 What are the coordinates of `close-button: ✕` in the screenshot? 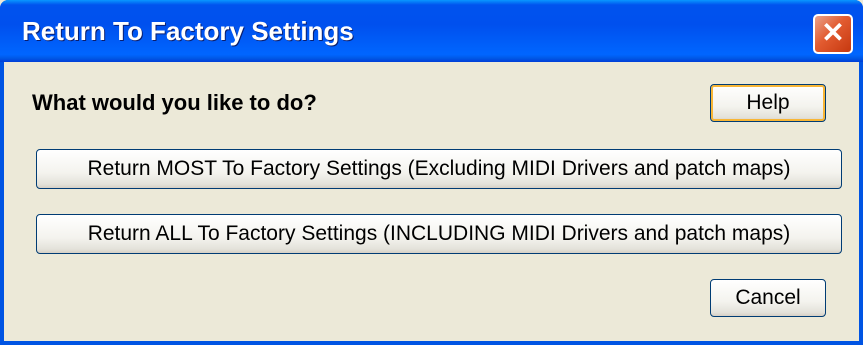 It's located at (833, 34).